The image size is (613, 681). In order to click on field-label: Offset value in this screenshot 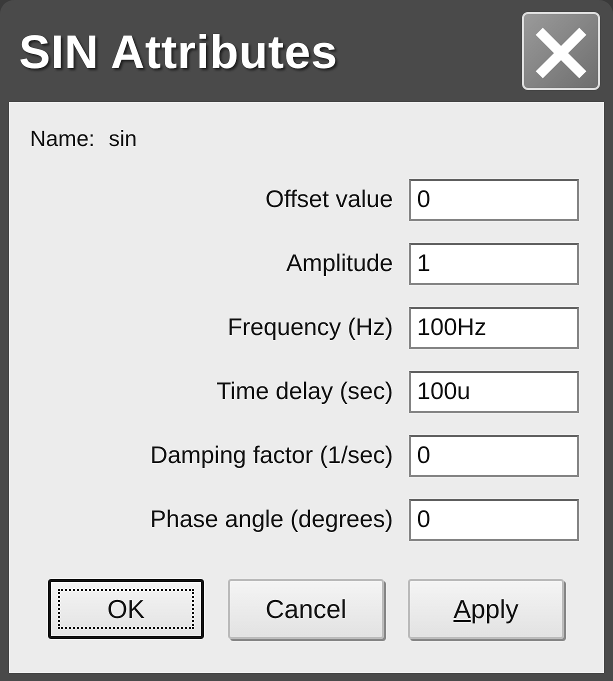, I will do `click(329, 200)`.